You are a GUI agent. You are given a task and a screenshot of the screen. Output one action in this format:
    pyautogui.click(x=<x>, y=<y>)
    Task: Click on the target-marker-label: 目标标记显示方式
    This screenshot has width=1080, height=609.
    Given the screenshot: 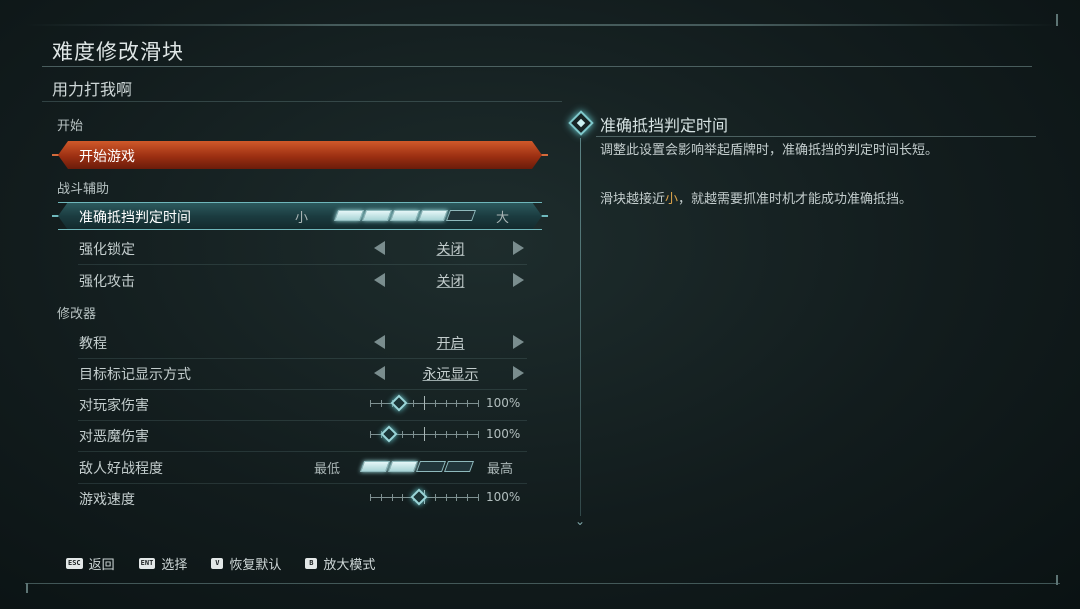 What is the action you would take?
    pyautogui.click(x=135, y=375)
    